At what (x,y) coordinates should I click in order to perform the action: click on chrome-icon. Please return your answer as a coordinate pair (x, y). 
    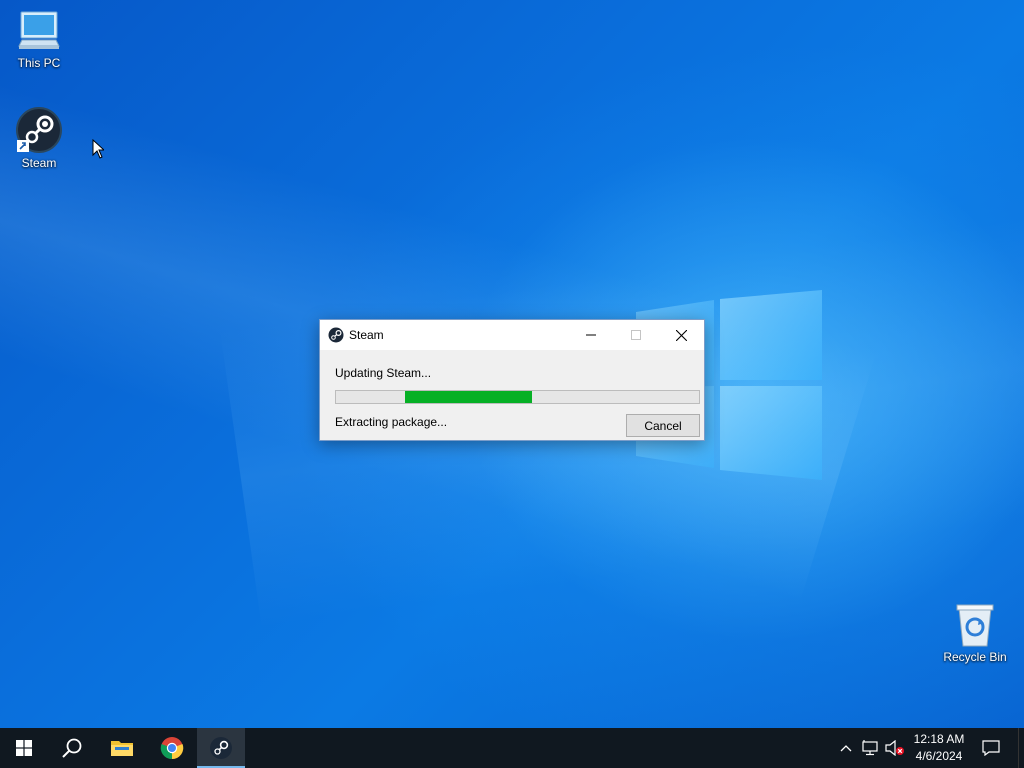
    Looking at the image, I should click on (172, 748).